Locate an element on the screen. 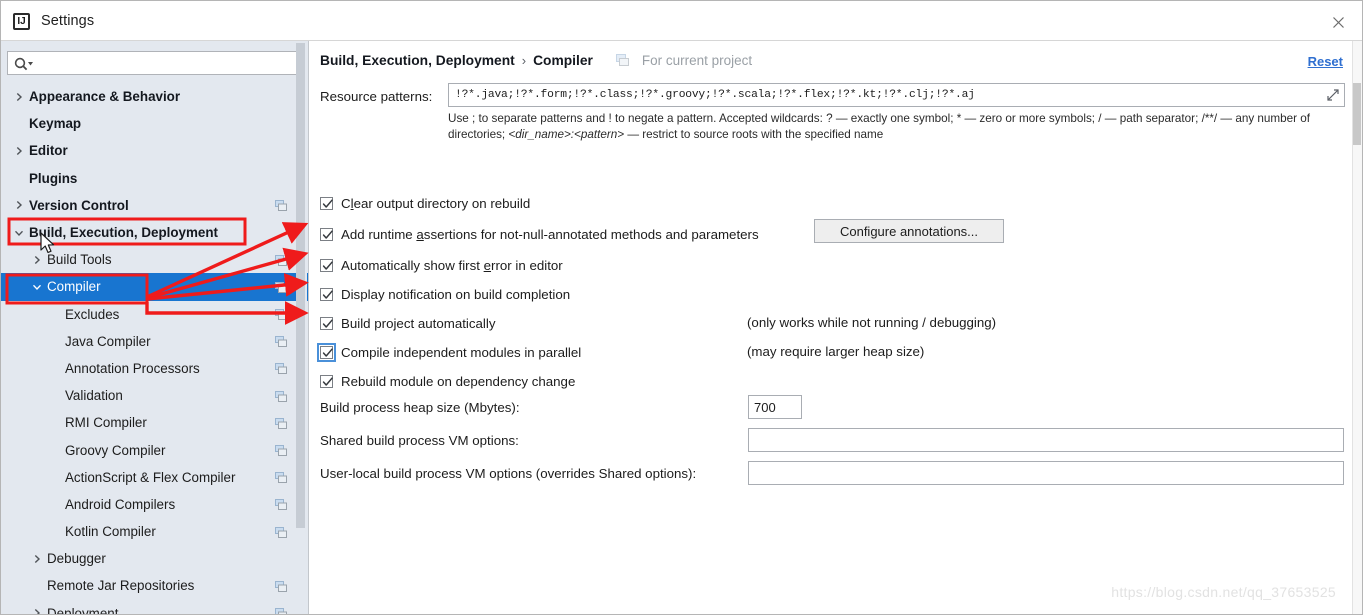 The image size is (1363, 615). sidebar-item-keymap: Keymap is located at coordinates (154, 123).